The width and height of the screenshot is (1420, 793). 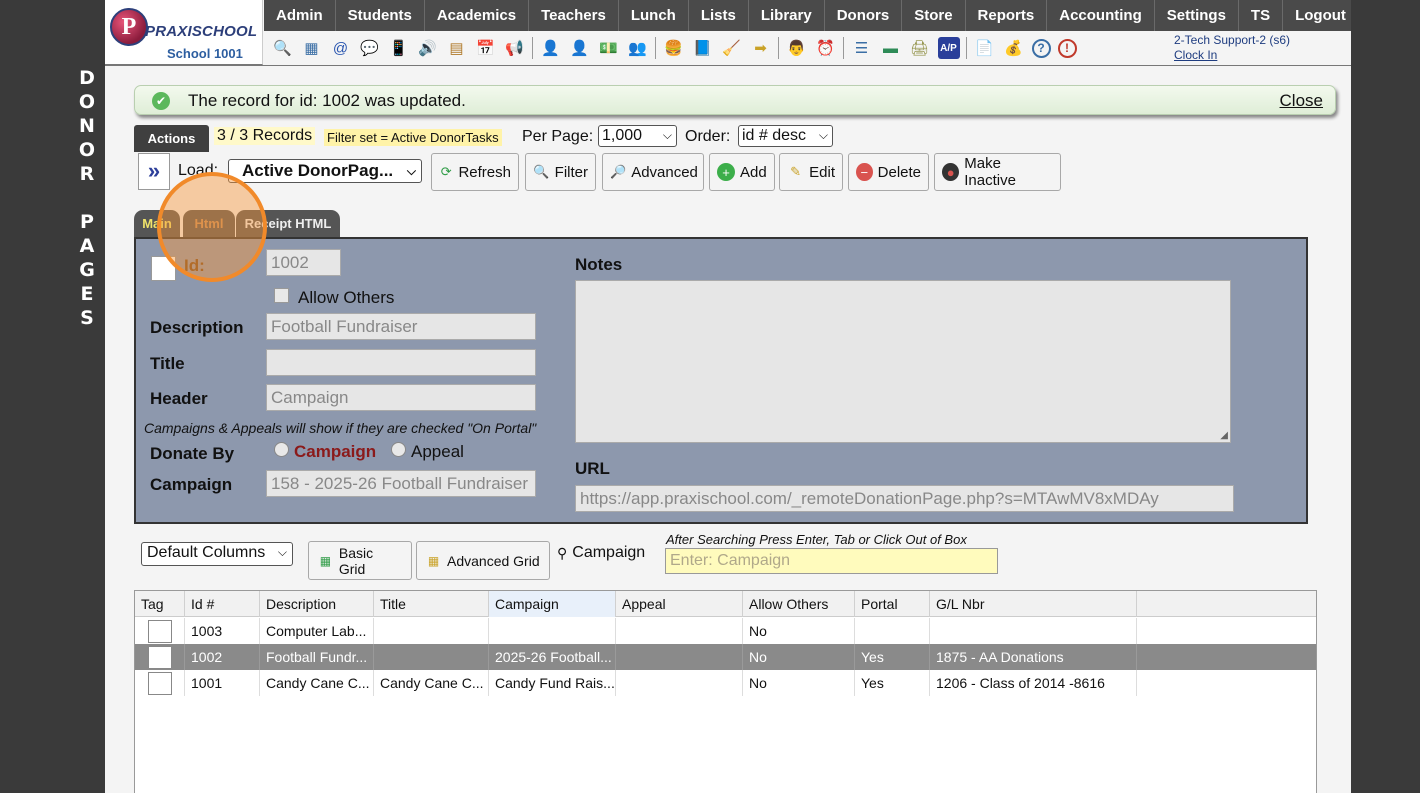 I want to click on menu-ts: TS, so click(x=1261, y=15).